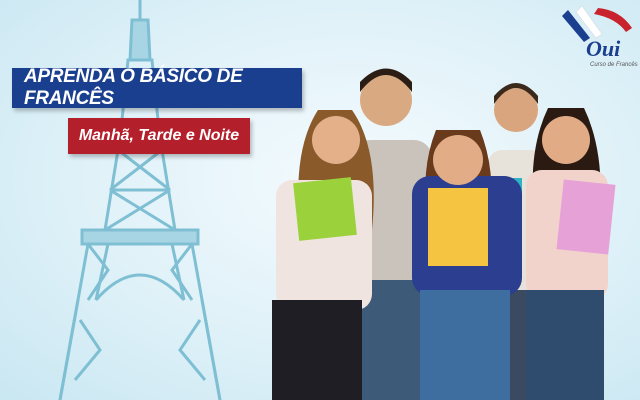  Describe the element at coordinates (614, 65) in the screenshot. I see `logo-subtitle: Curso de Francês` at that location.